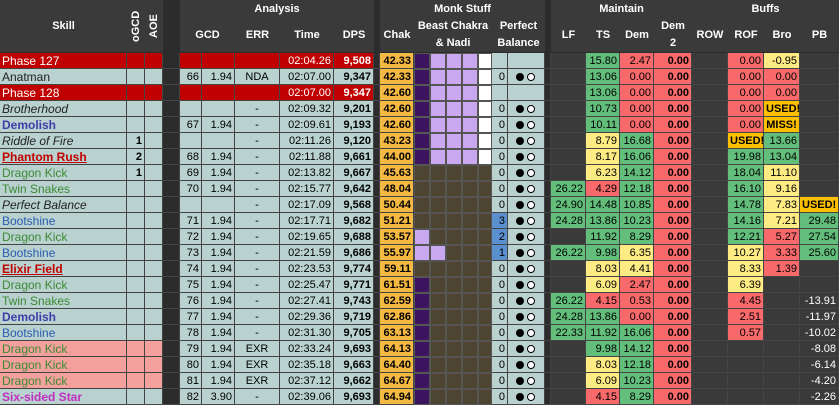 This screenshot has height=405, width=839. I want to click on gcd-index: 71, so click(191, 221).